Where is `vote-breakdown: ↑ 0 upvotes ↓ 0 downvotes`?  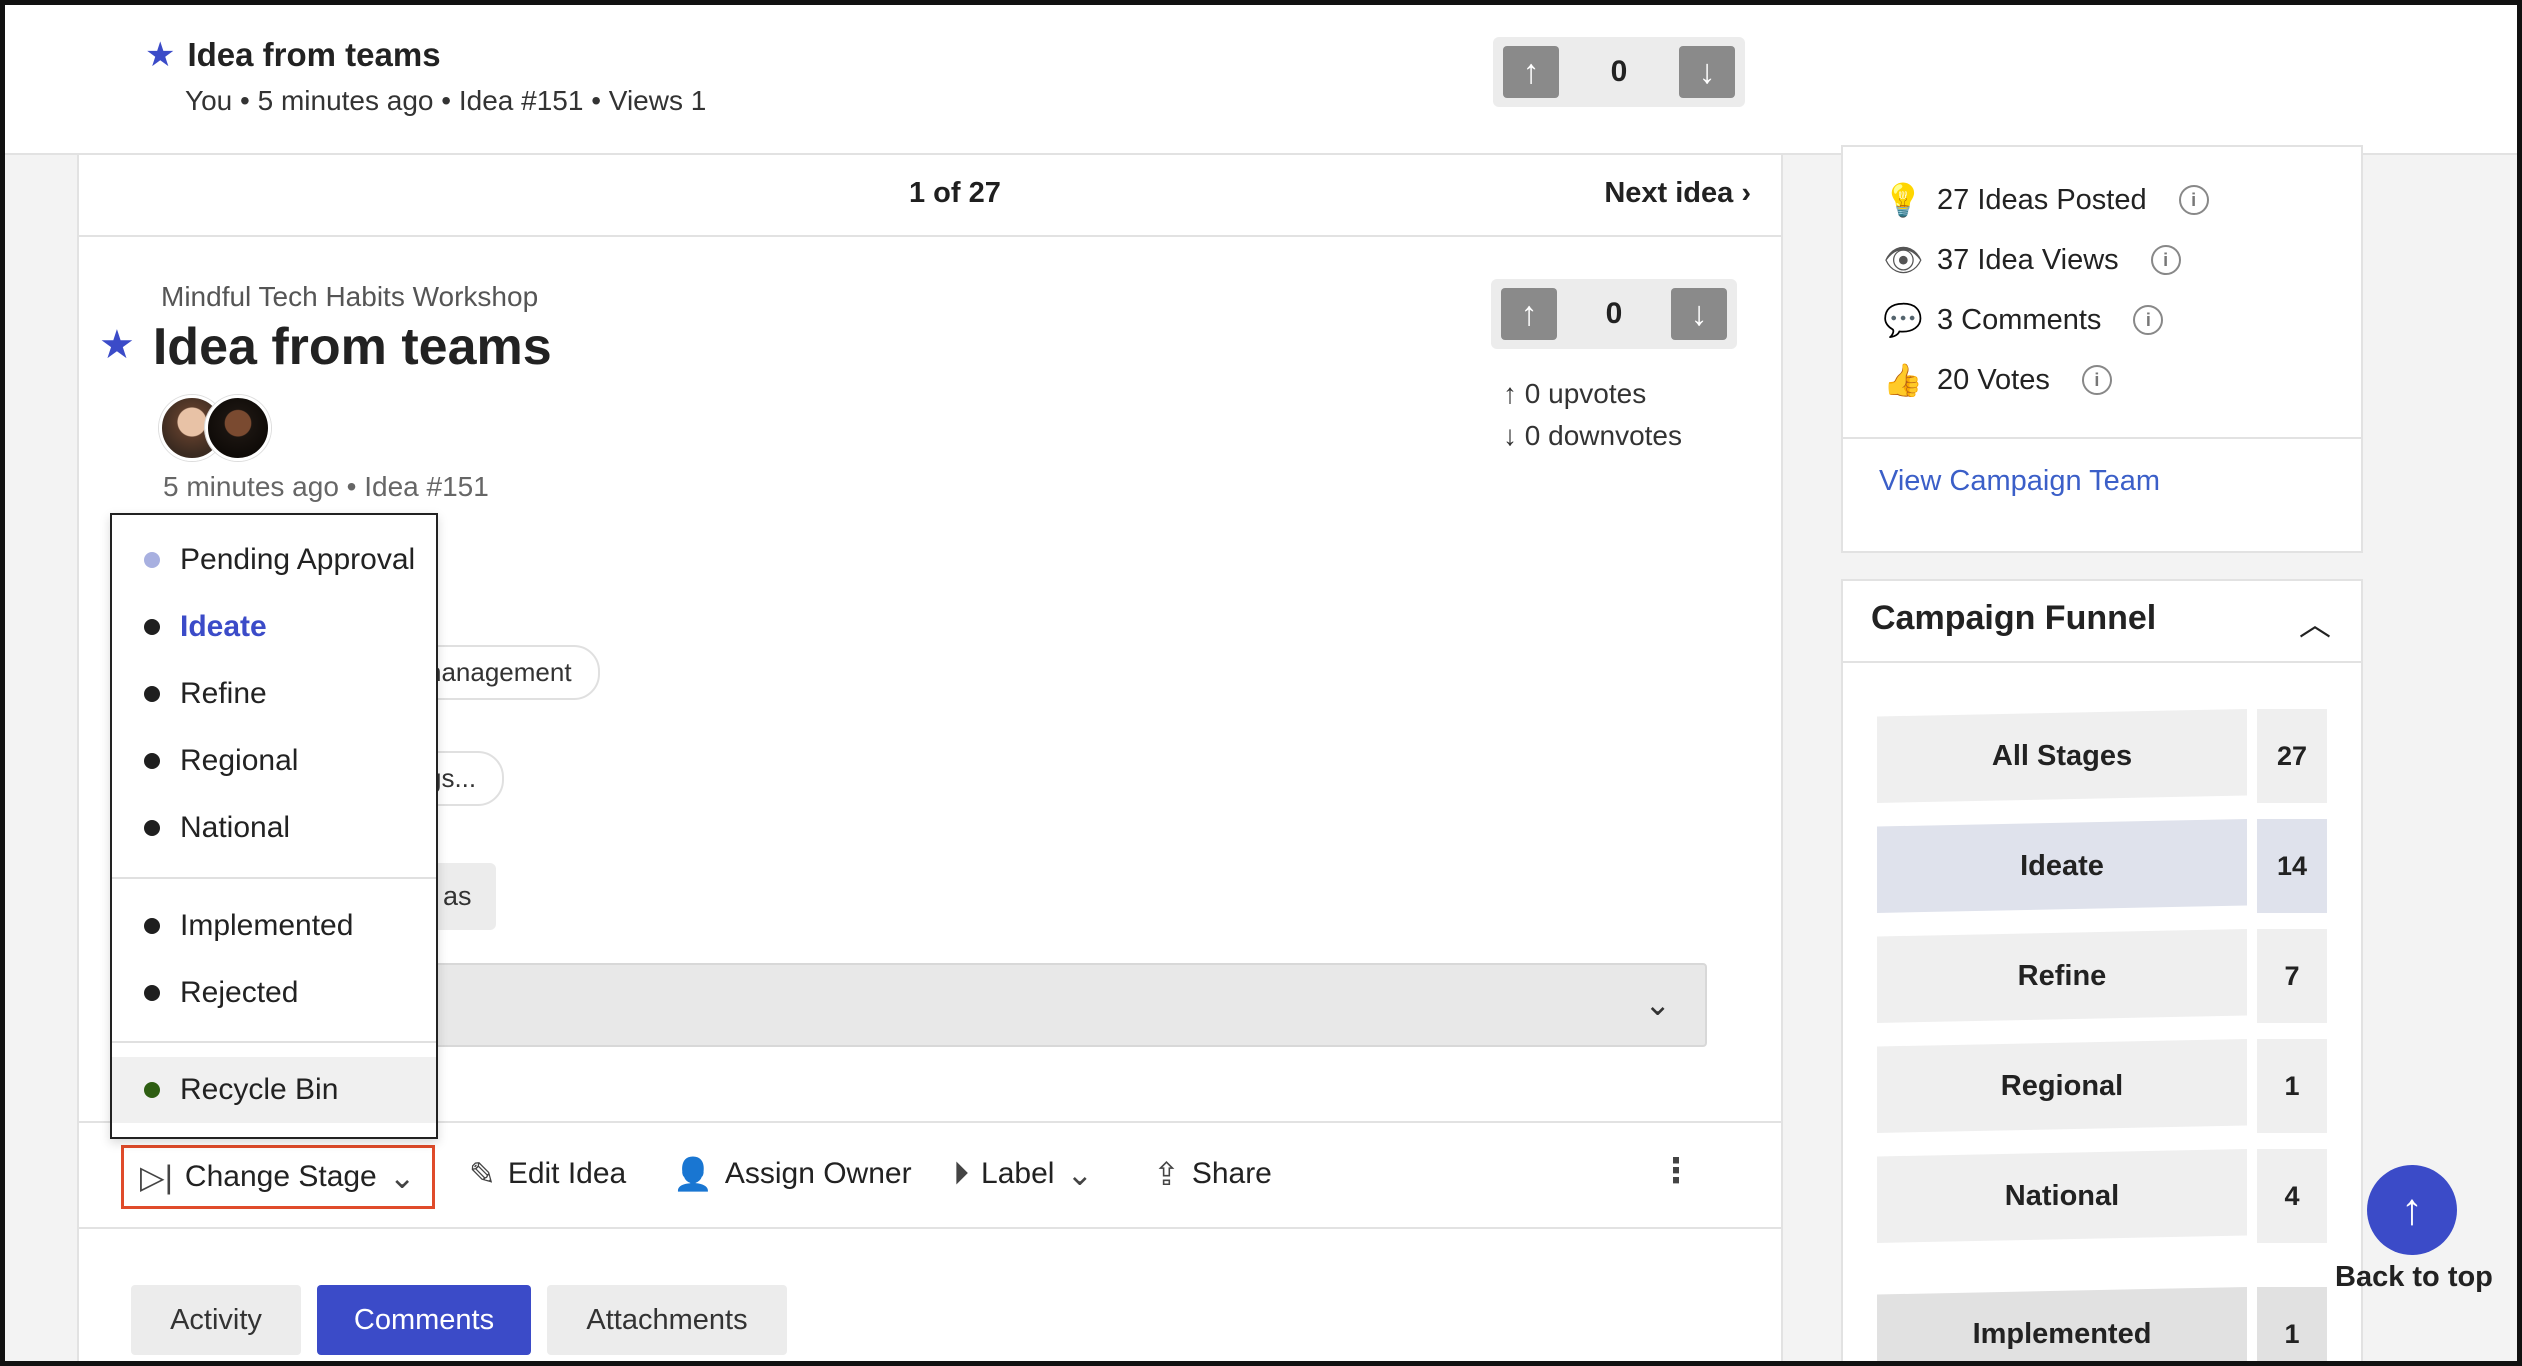
vote-breakdown: ↑ 0 upvotes ↓ 0 downvotes is located at coordinates (1592, 415).